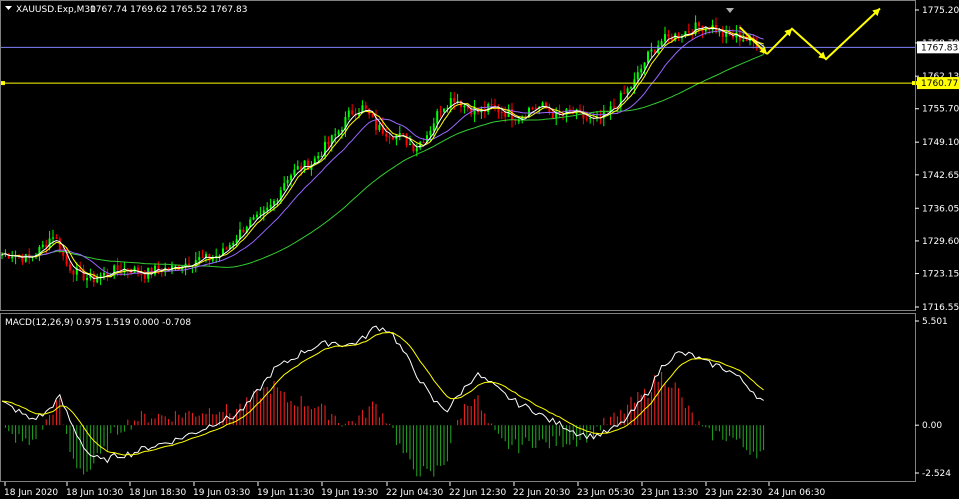 The width and height of the screenshot is (959, 499). What do you see at coordinates (940, 275) in the screenshot?
I see `price-tick-label: 1723.15` at bounding box center [940, 275].